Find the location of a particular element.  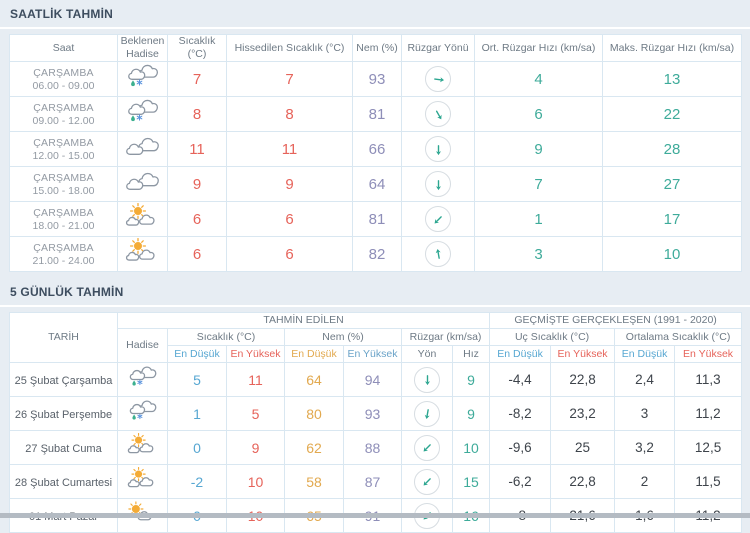

time-range-label: 15.00 - 18.00 is located at coordinates (63, 190).